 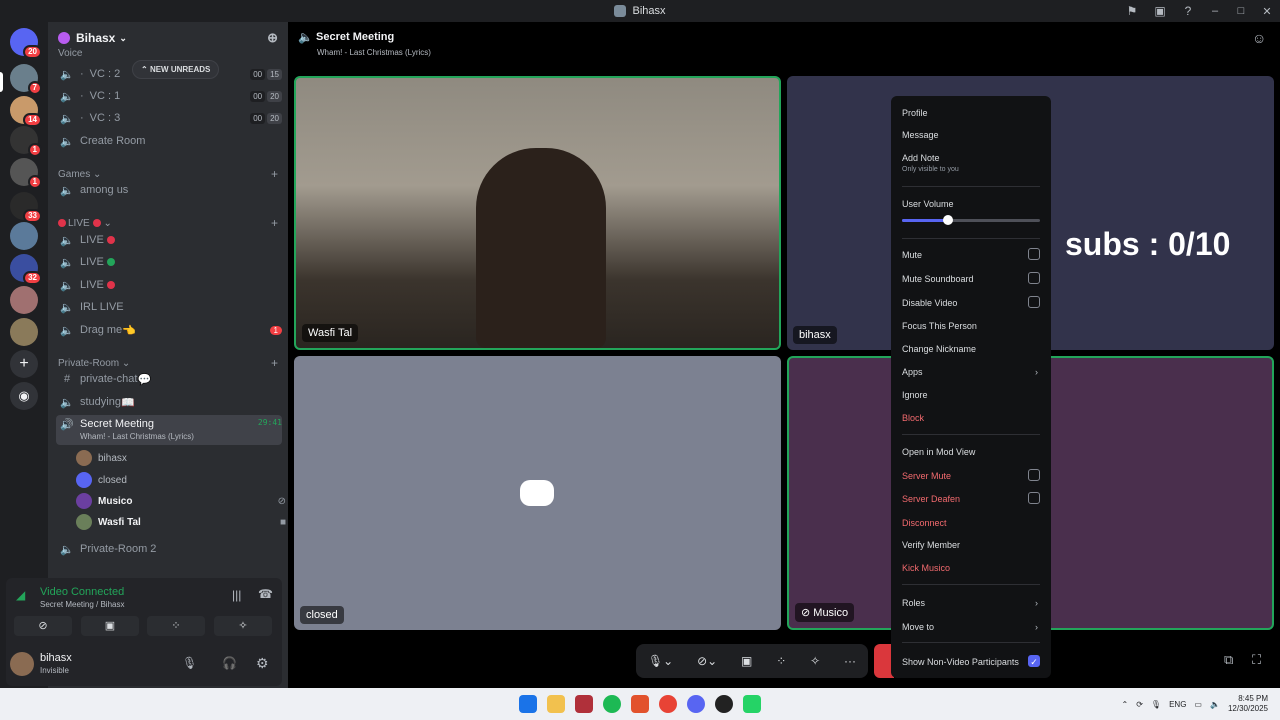 I want to click on user-volume-slider, so click(x=971, y=220).